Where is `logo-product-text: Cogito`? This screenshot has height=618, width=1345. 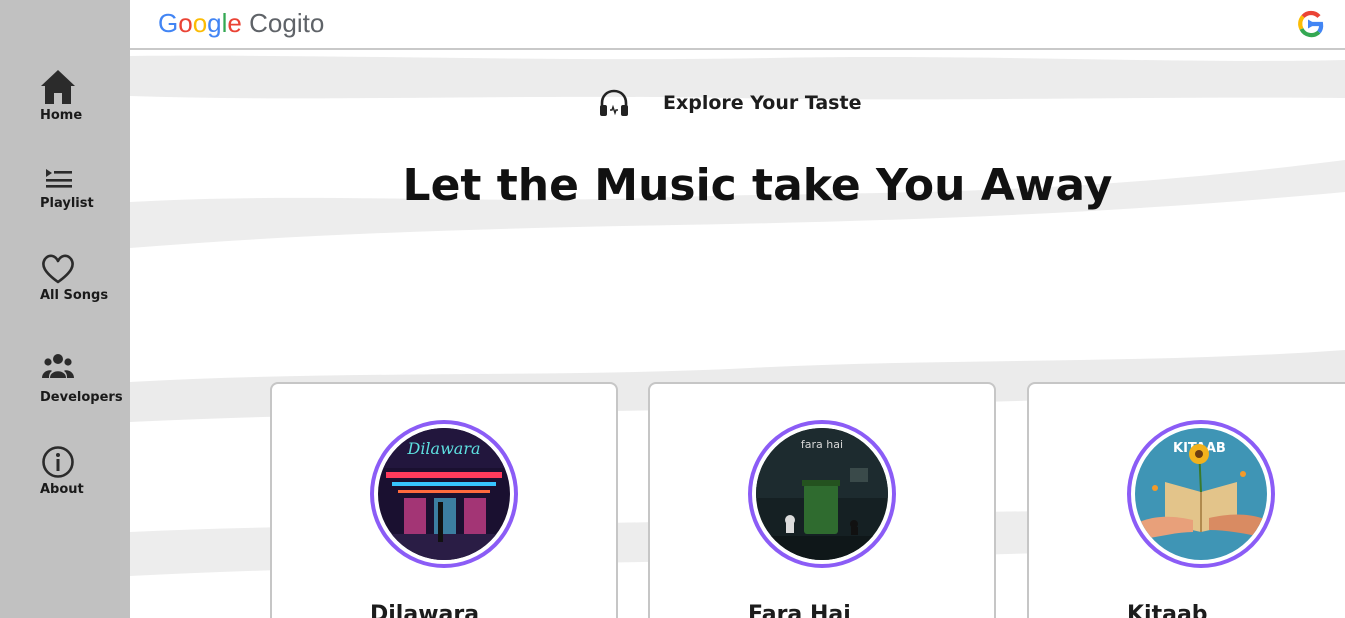
logo-product-text: Cogito is located at coordinates (287, 23).